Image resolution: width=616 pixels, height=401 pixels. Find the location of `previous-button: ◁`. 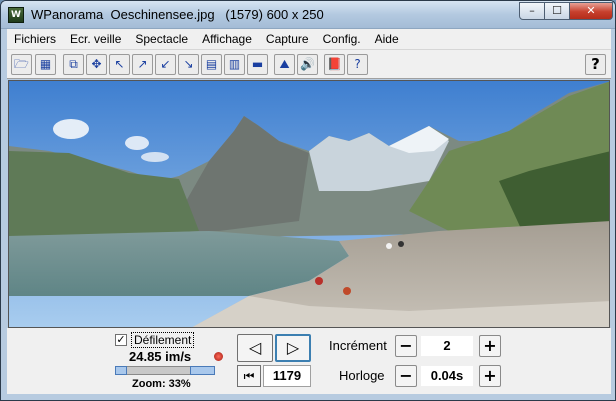

previous-button: ◁ is located at coordinates (255, 348).